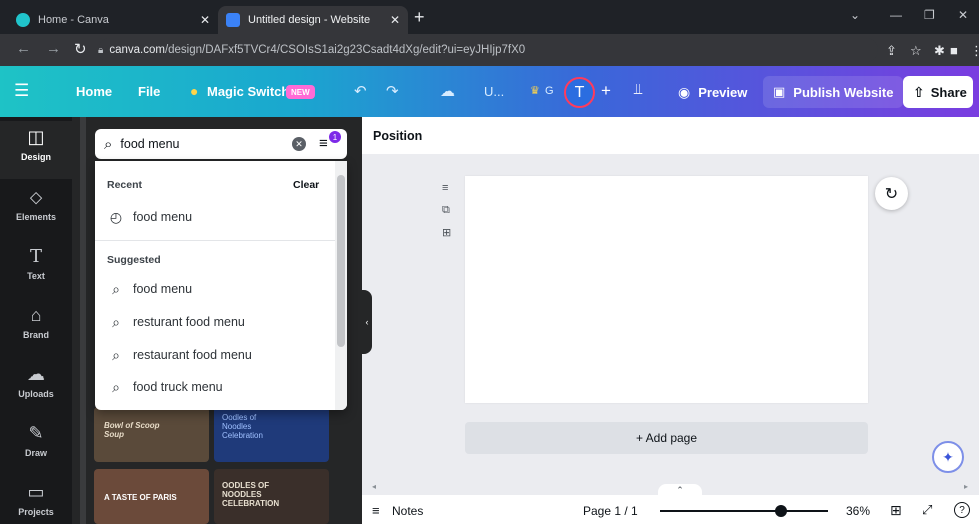 This screenshot has height=524, width=979. I want to click on refresh-suggestions-icon: ↻, so click(891, 193).